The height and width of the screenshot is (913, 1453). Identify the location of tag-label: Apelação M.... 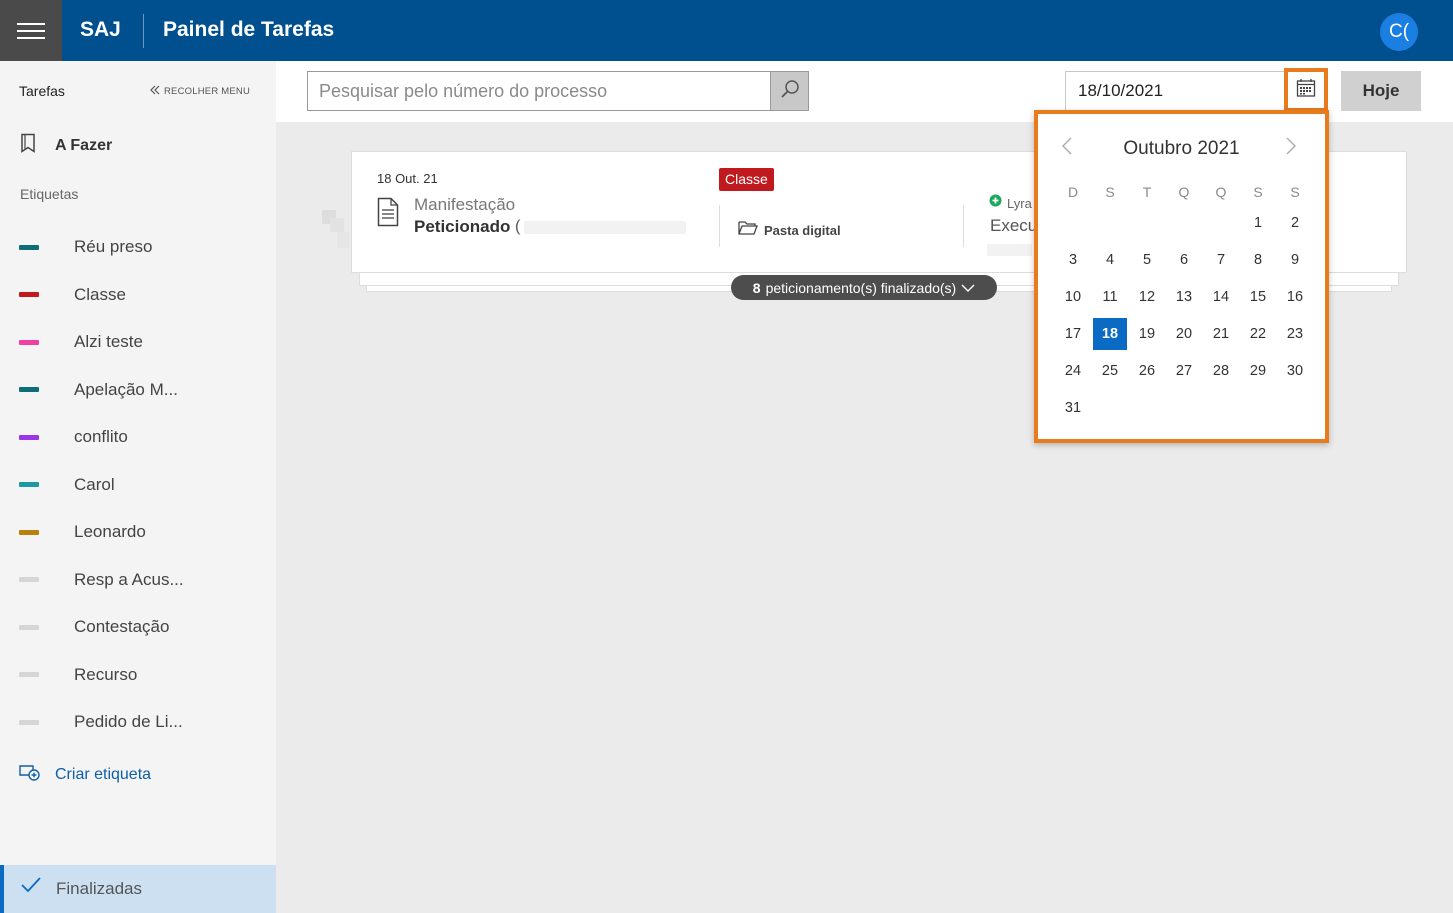
(126, 389).